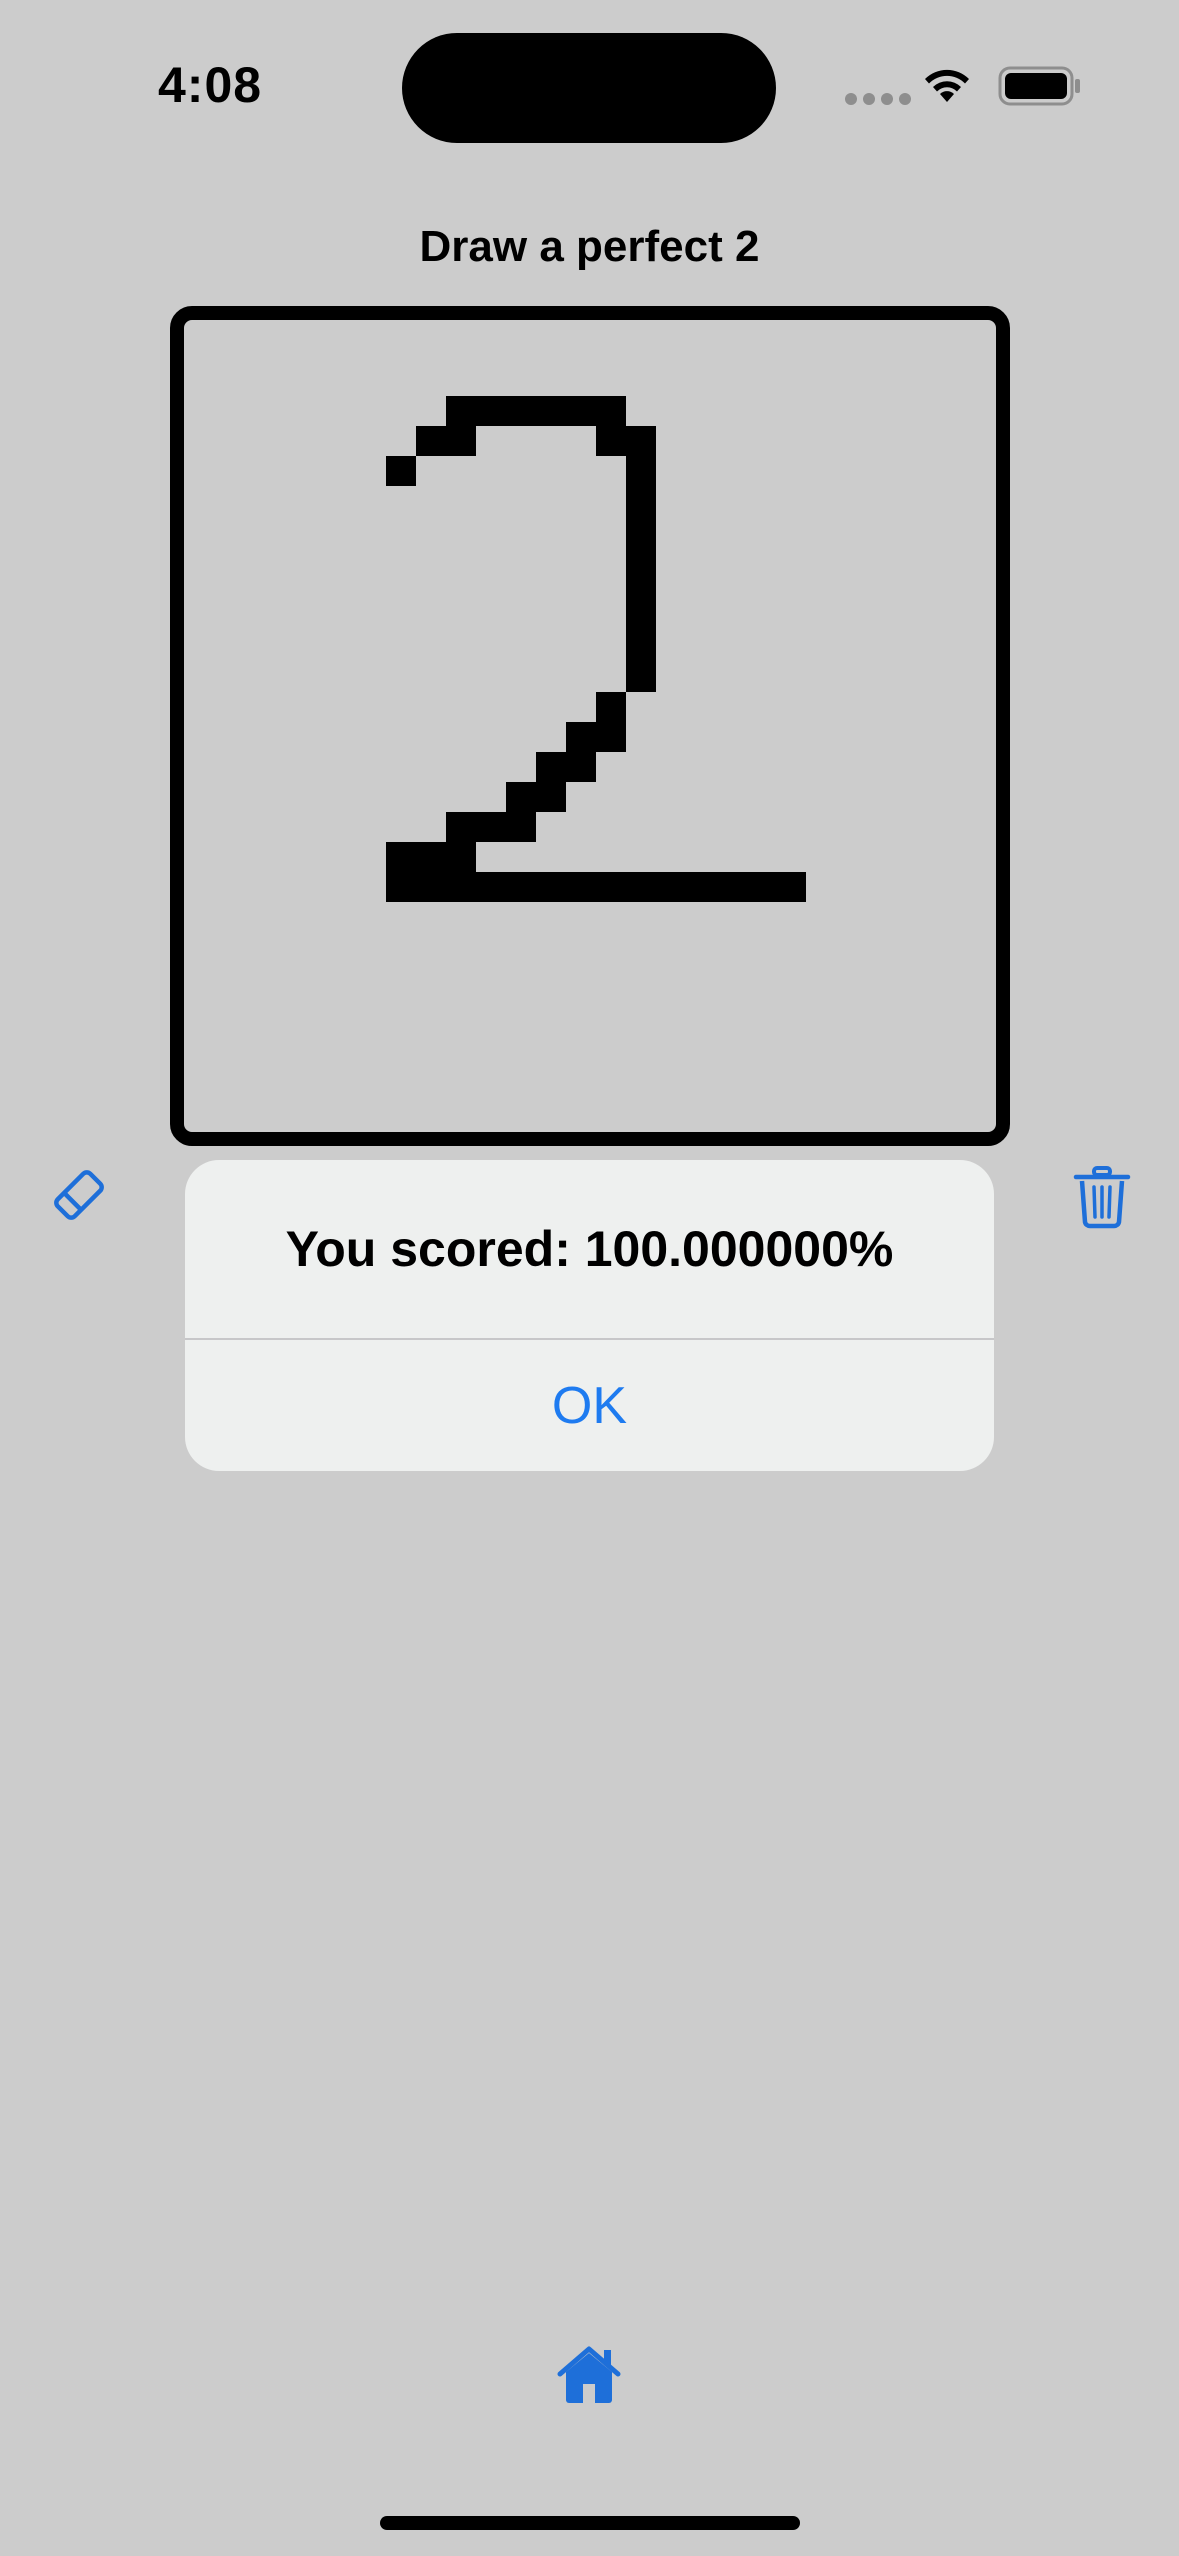 The image size is (1179, 2556). I want to click on home-indicator, so click(590, 2523).